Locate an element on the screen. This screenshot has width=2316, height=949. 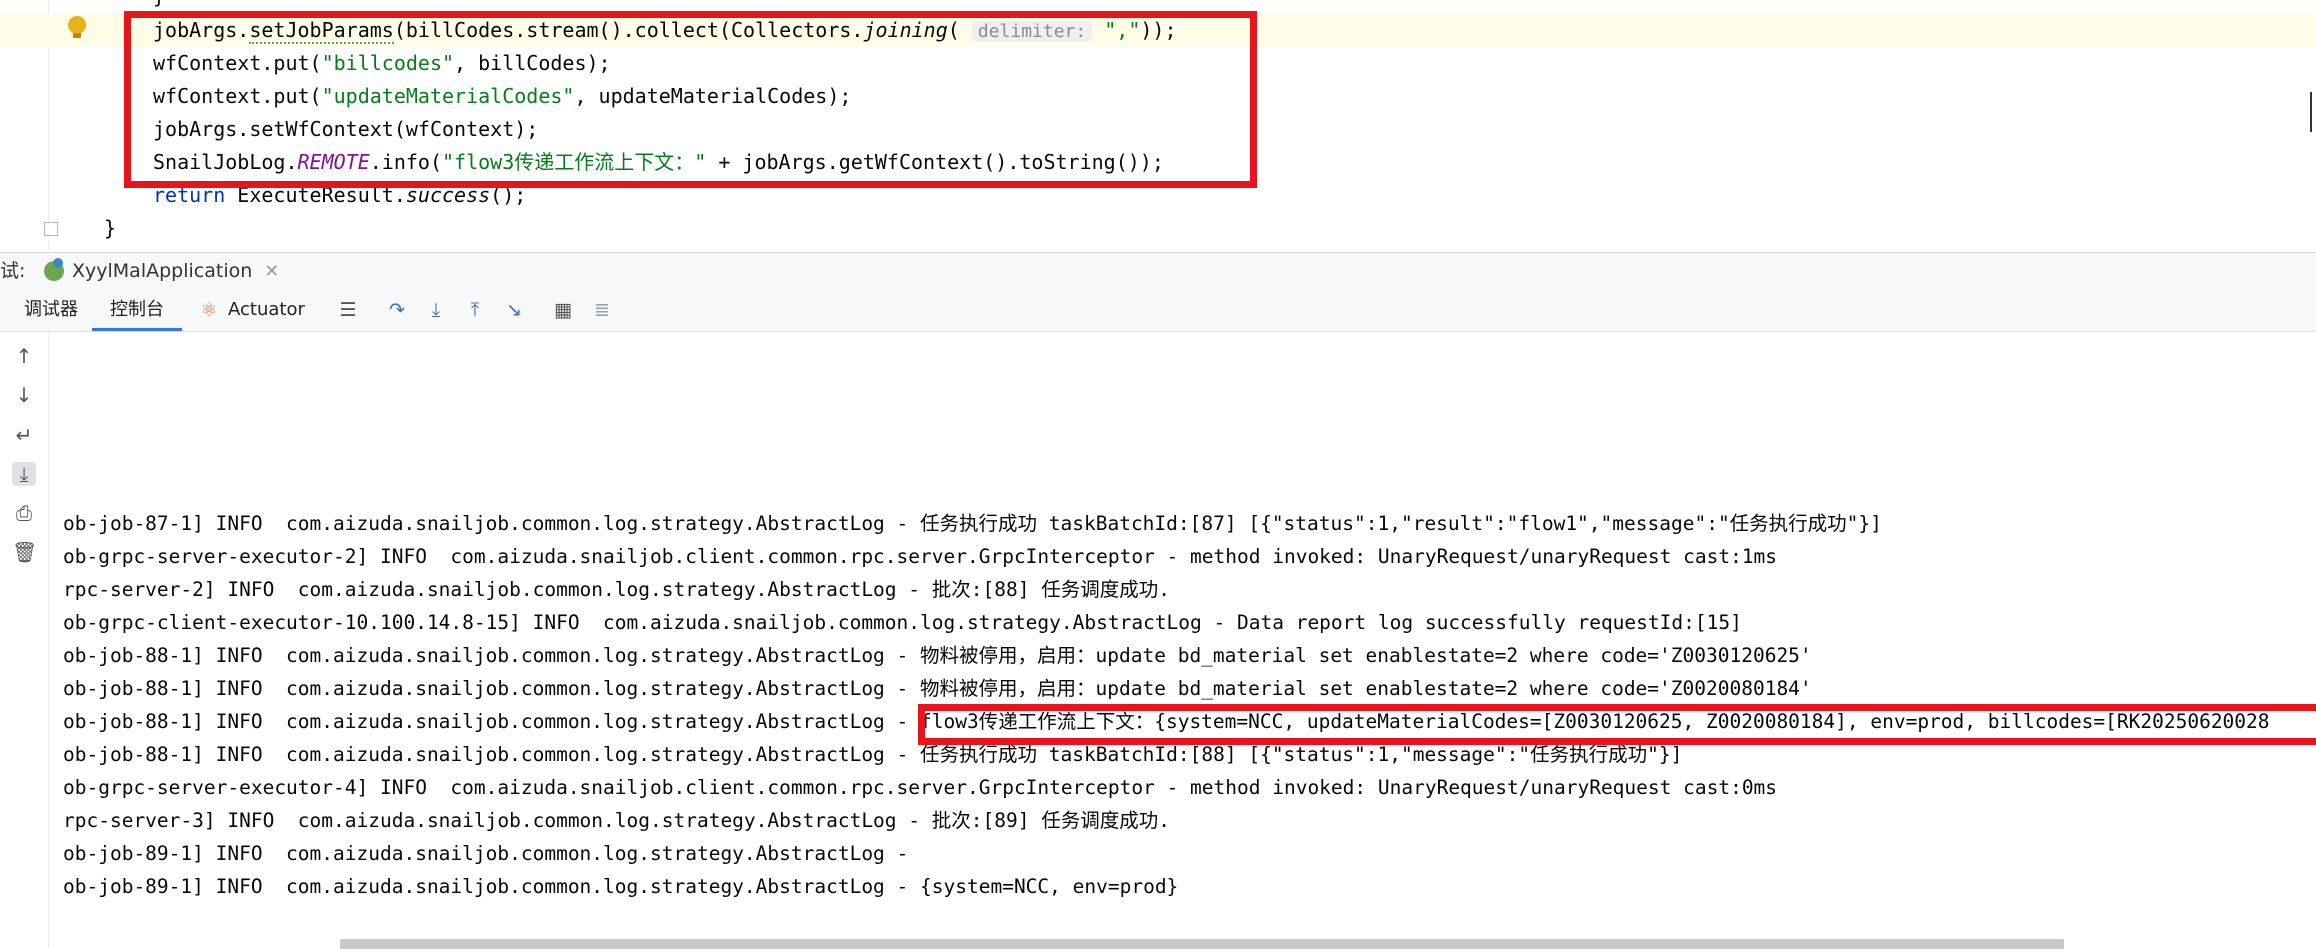
code-text: return ExecuteResult.success(); is located at coordinates (339, 195).